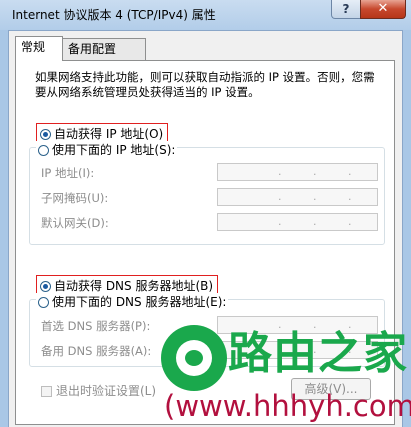 Image resolution: width=411 pixels, height=427 pixels. I want to click on help-button: ?, so click(346, 9).